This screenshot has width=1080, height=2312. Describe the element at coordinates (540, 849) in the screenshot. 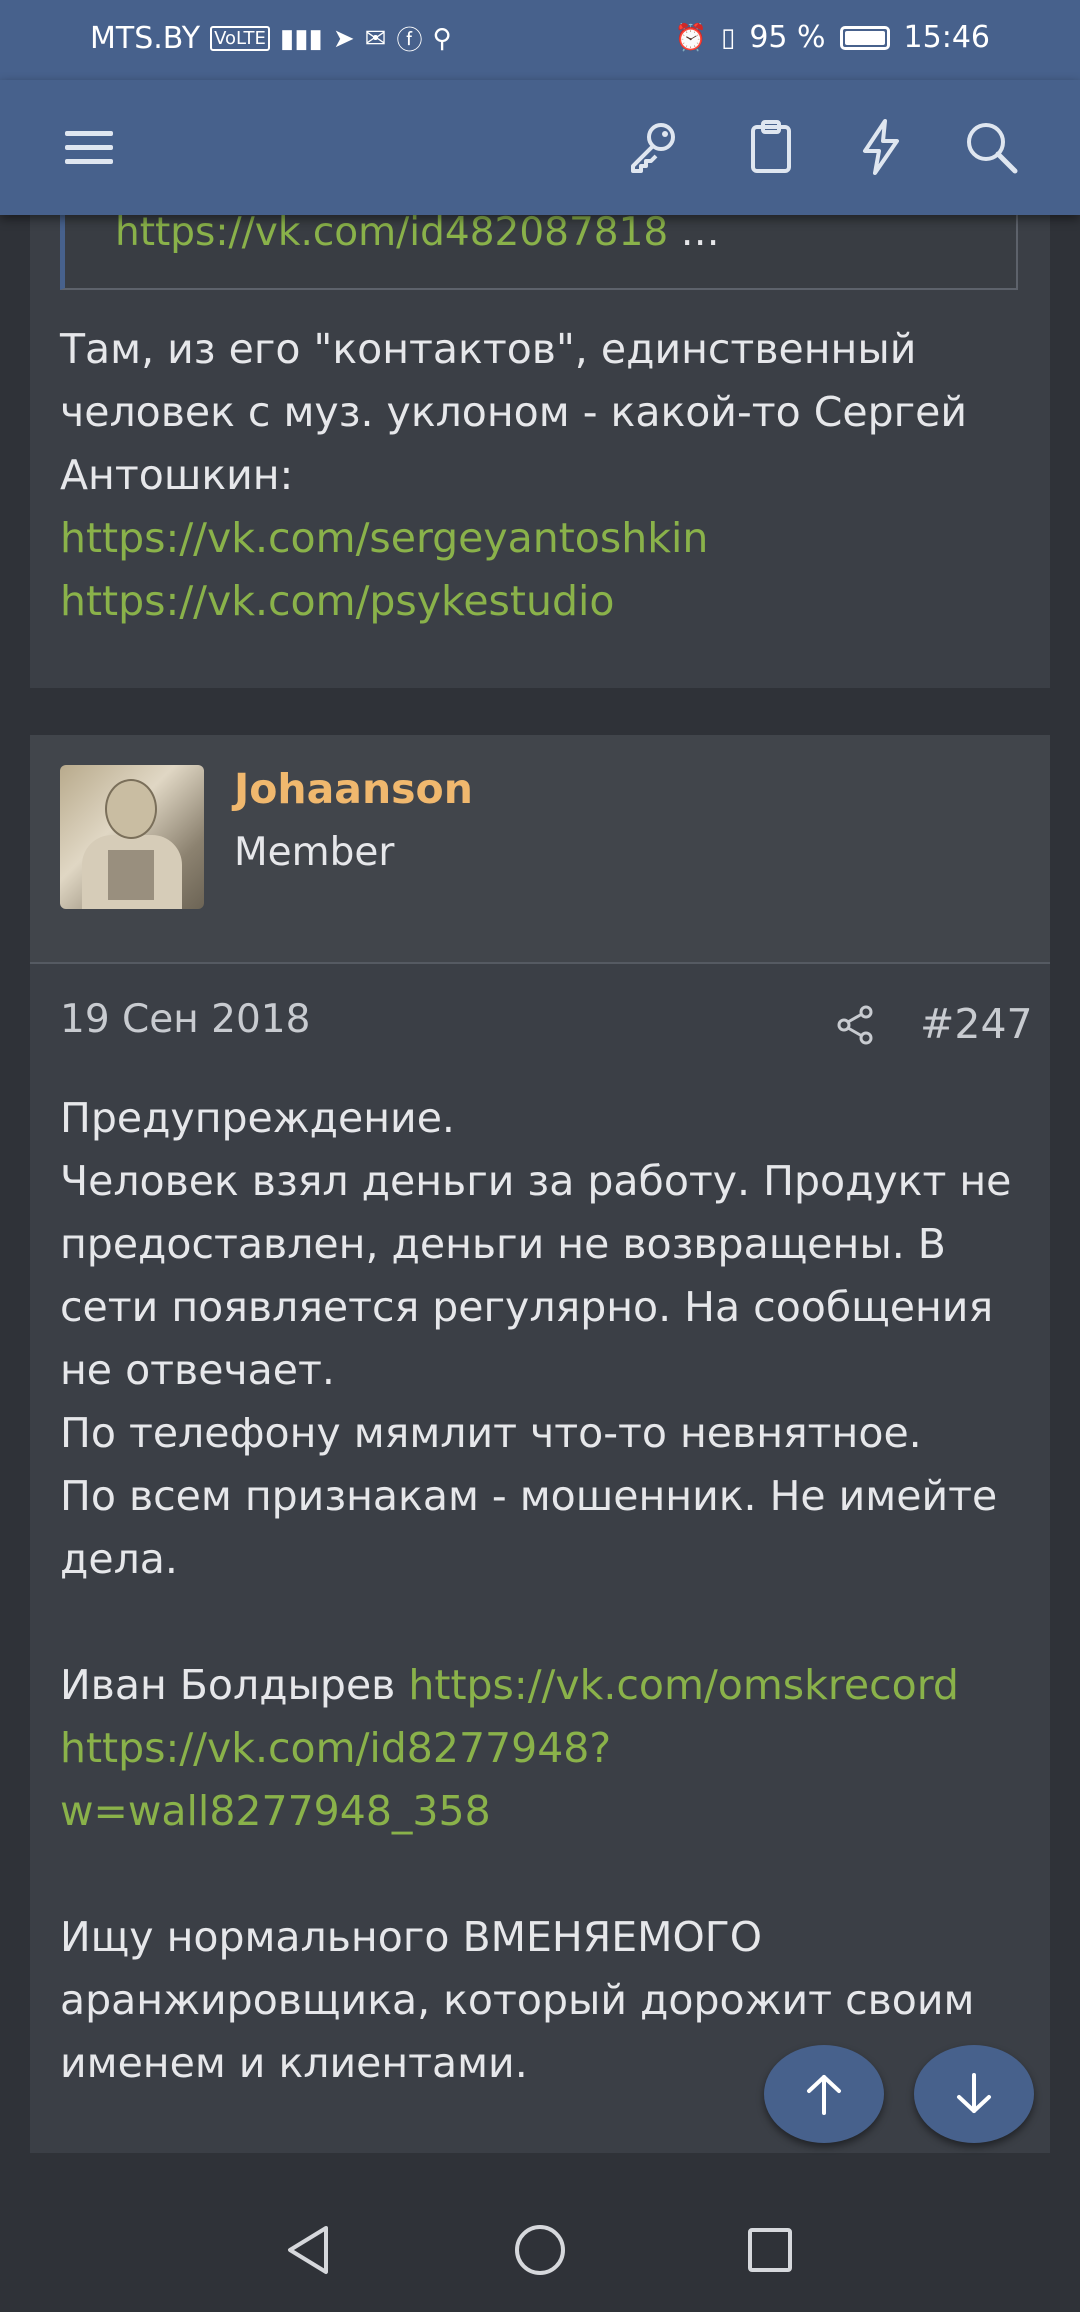

I see `post-user-header: Johaanson Member` at that location.